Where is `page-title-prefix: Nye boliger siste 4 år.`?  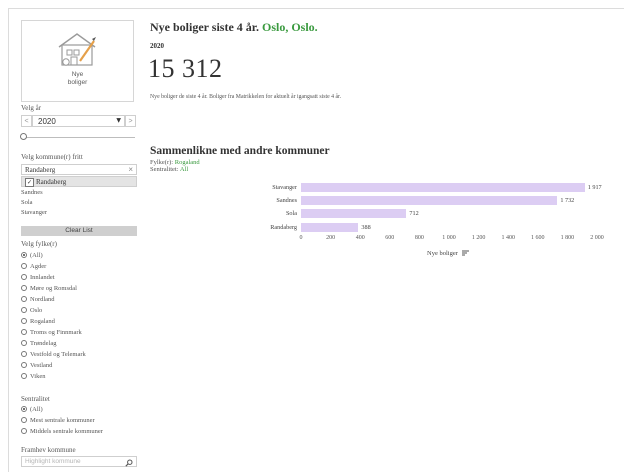 page-title-prefix: Nye boliger siste 4 år. is located at coordinates (204, 27).